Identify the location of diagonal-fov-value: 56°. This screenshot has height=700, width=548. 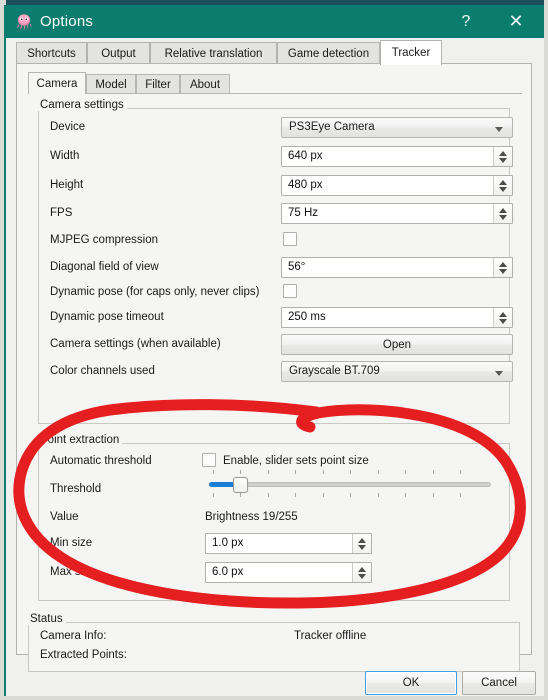
(297, 267).